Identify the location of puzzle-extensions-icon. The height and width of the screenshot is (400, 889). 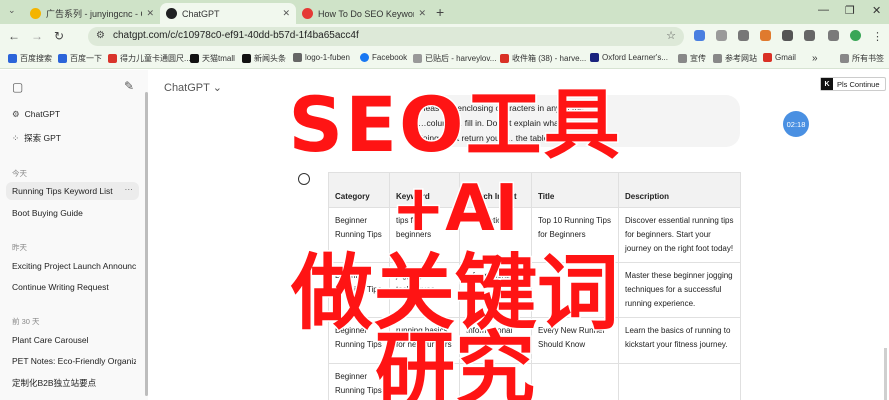
(809, 35).